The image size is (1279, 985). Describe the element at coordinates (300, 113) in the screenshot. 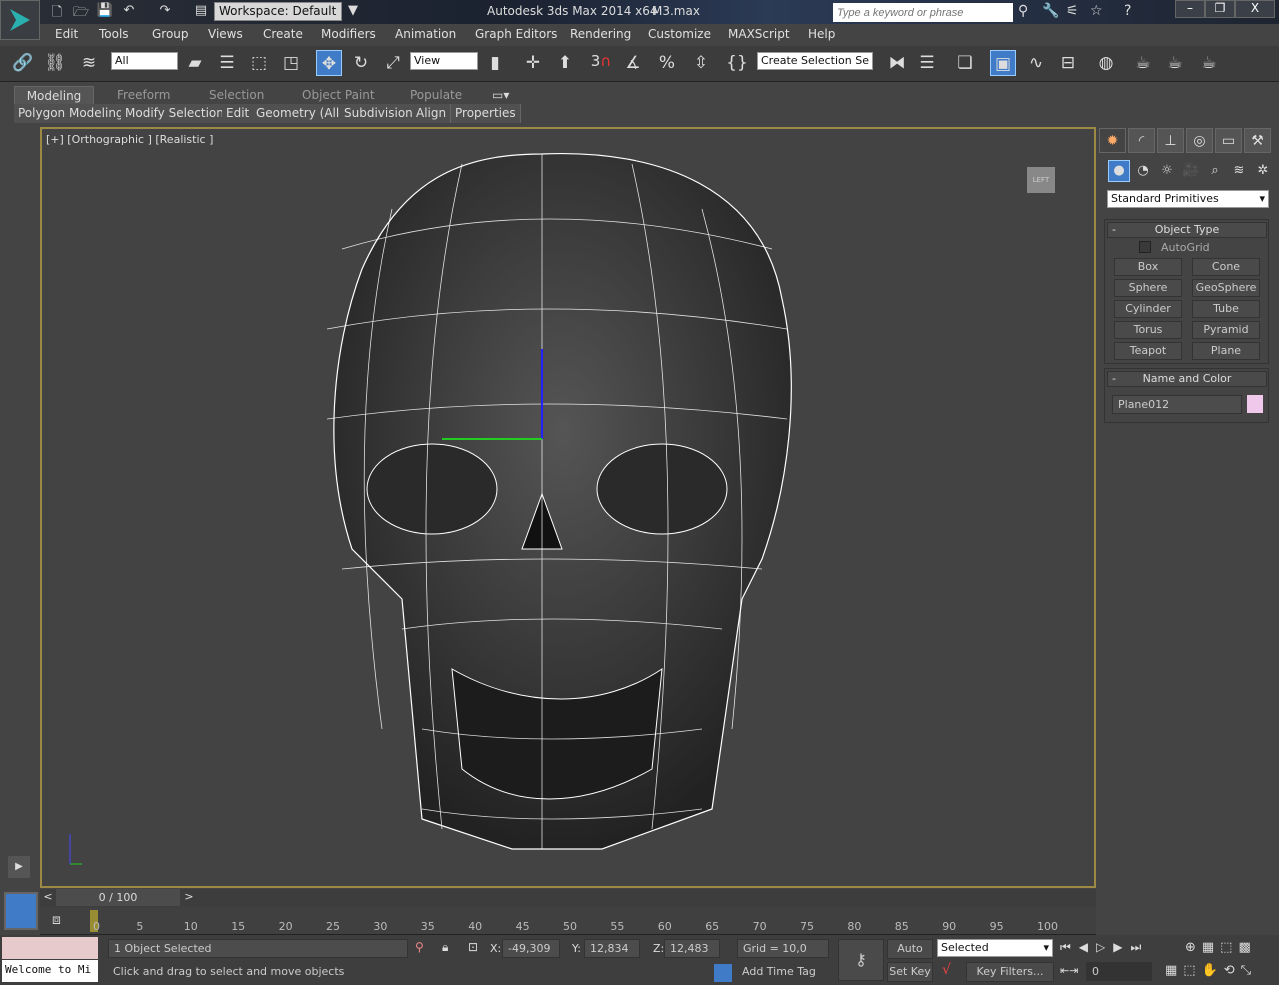

I see `subtab-geometry: Geometry (All)` at that location.